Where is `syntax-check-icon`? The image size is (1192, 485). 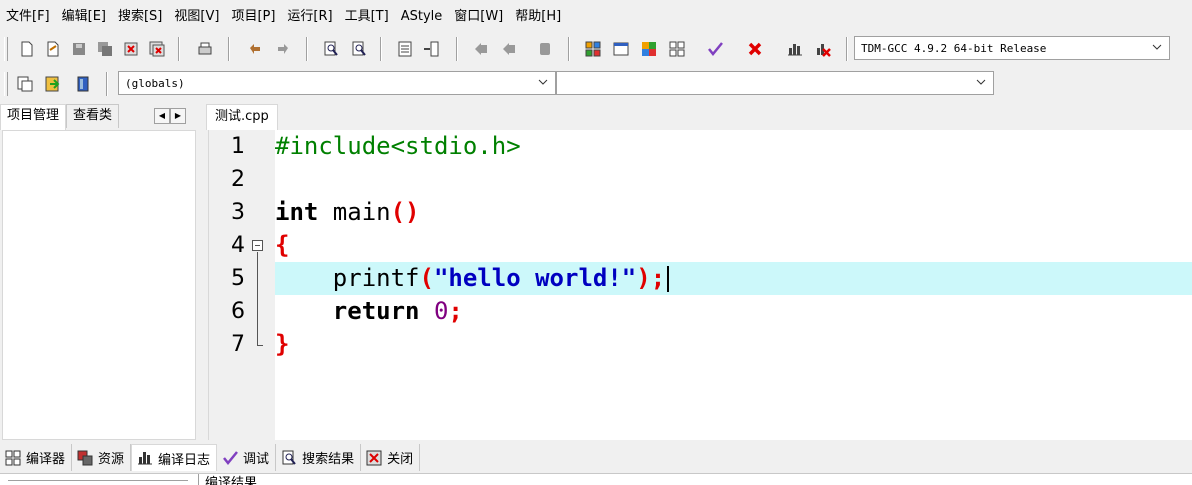
syntax-check-icon is located at coordinates (715, 49).